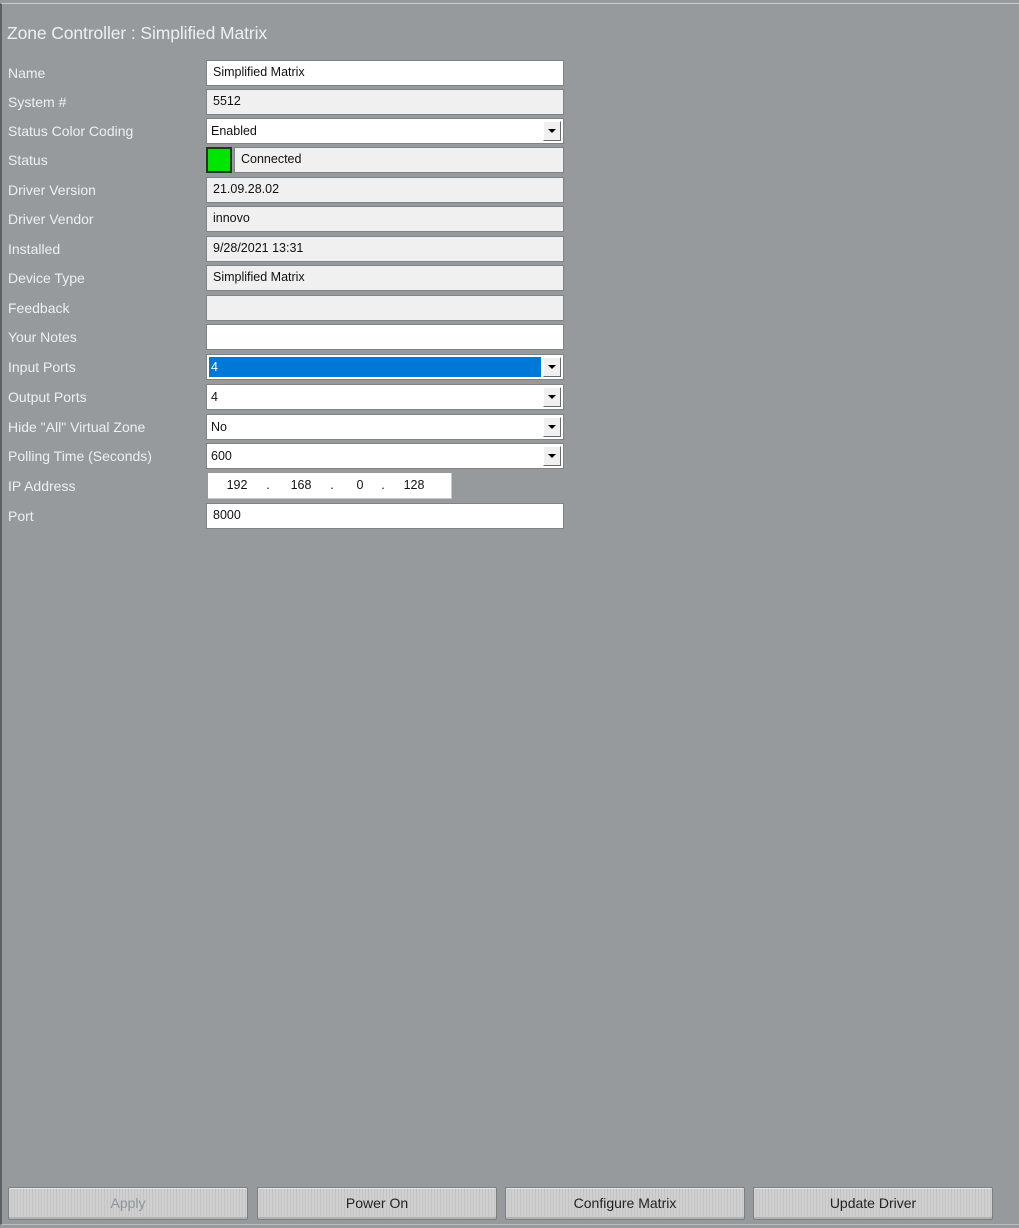 This screenshot has width=1019, height=1228. What do you see at coordinates (385, 516) in the screenshot?
I see `port-input: 8000` at bounding box center [385, 516].